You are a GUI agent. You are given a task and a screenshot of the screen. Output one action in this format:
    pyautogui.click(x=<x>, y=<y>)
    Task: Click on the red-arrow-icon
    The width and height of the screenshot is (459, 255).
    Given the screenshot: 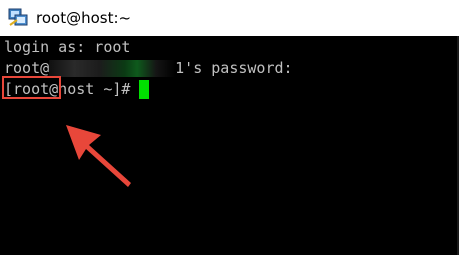 What is the action you would take?
    pyautogui.click(x=98, y=156)
    